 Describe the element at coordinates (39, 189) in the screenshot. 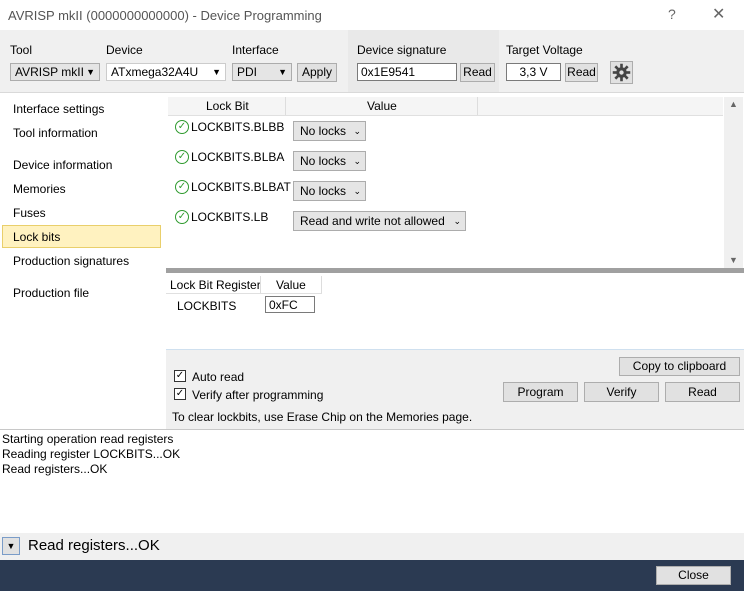

I see `sidebar-item-memories: Memories` at that location.